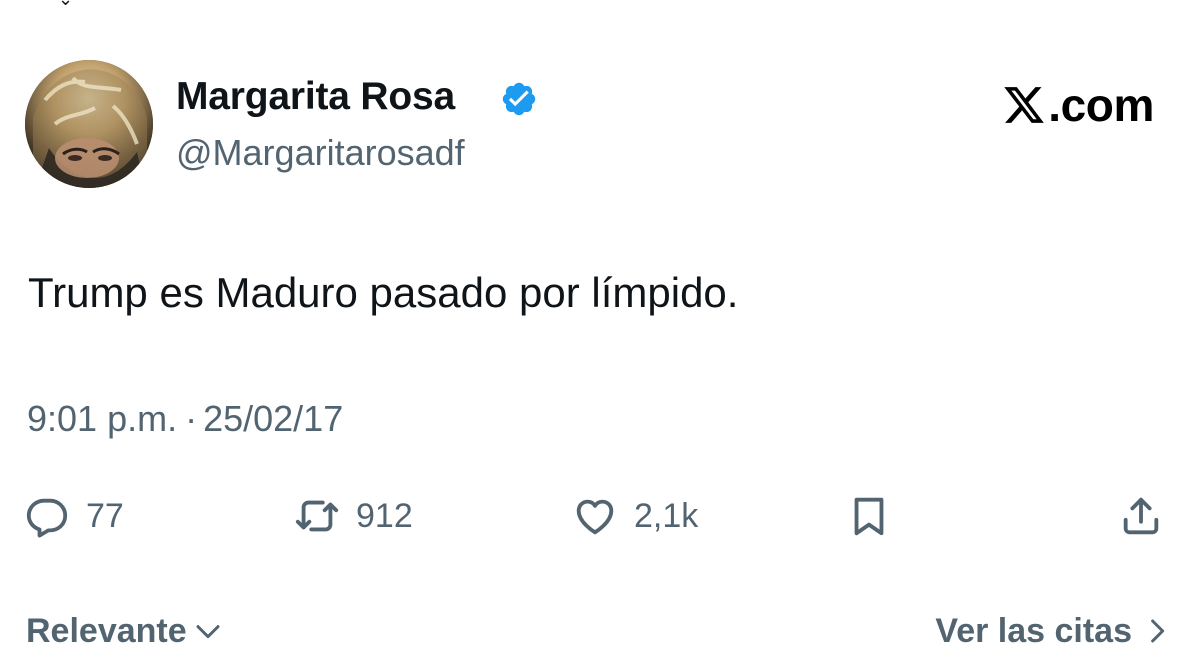 The width and height of the screenshot is (1200, 659). I want to click on share-icon, so click(1141, 516).